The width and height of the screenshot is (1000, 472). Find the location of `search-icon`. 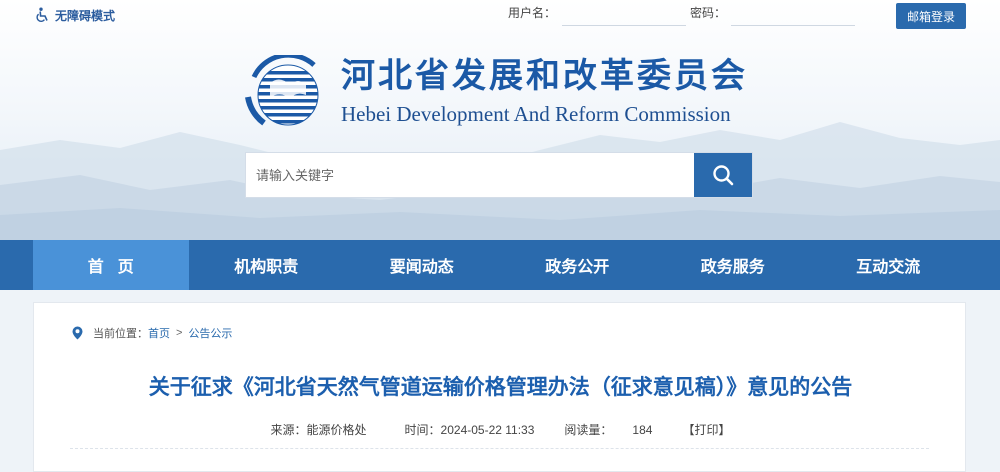

search-icon is located at coordinates (723, 175).